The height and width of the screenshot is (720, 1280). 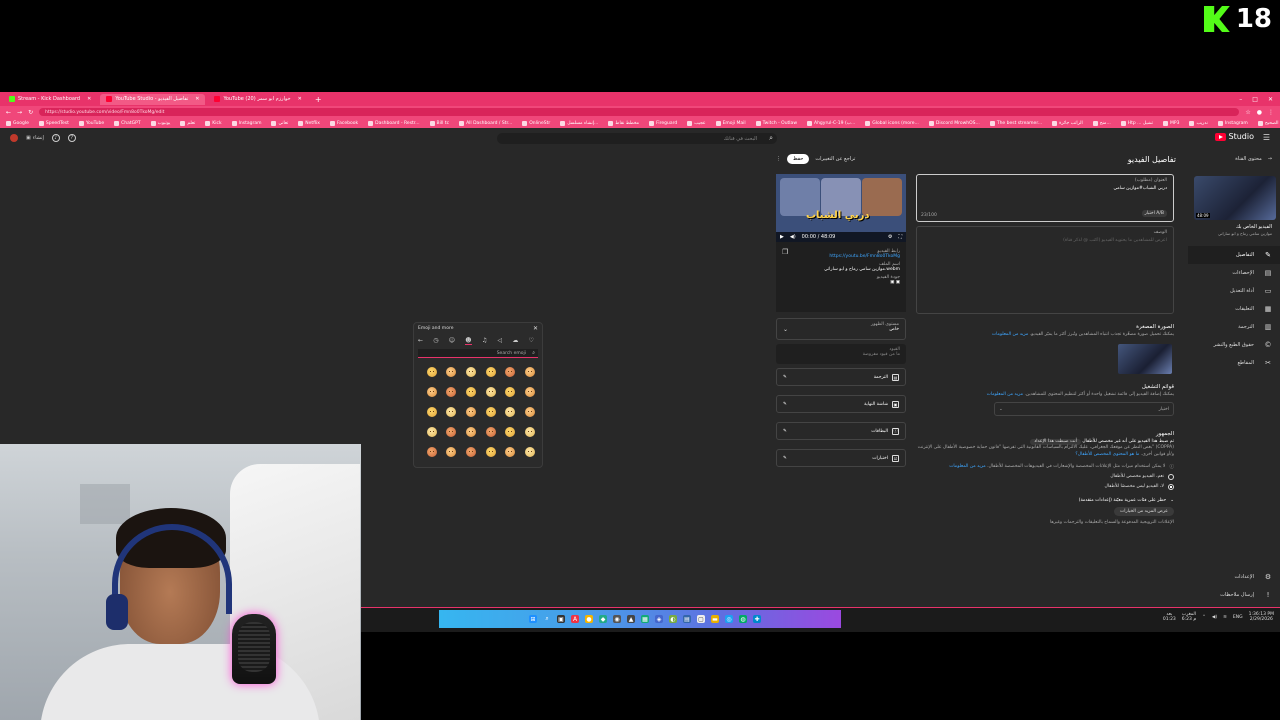 What do you see at coordinates (743, 619) in the screenshot?
I see `chrome-icon: ◍` at bounding box center [743, 619].